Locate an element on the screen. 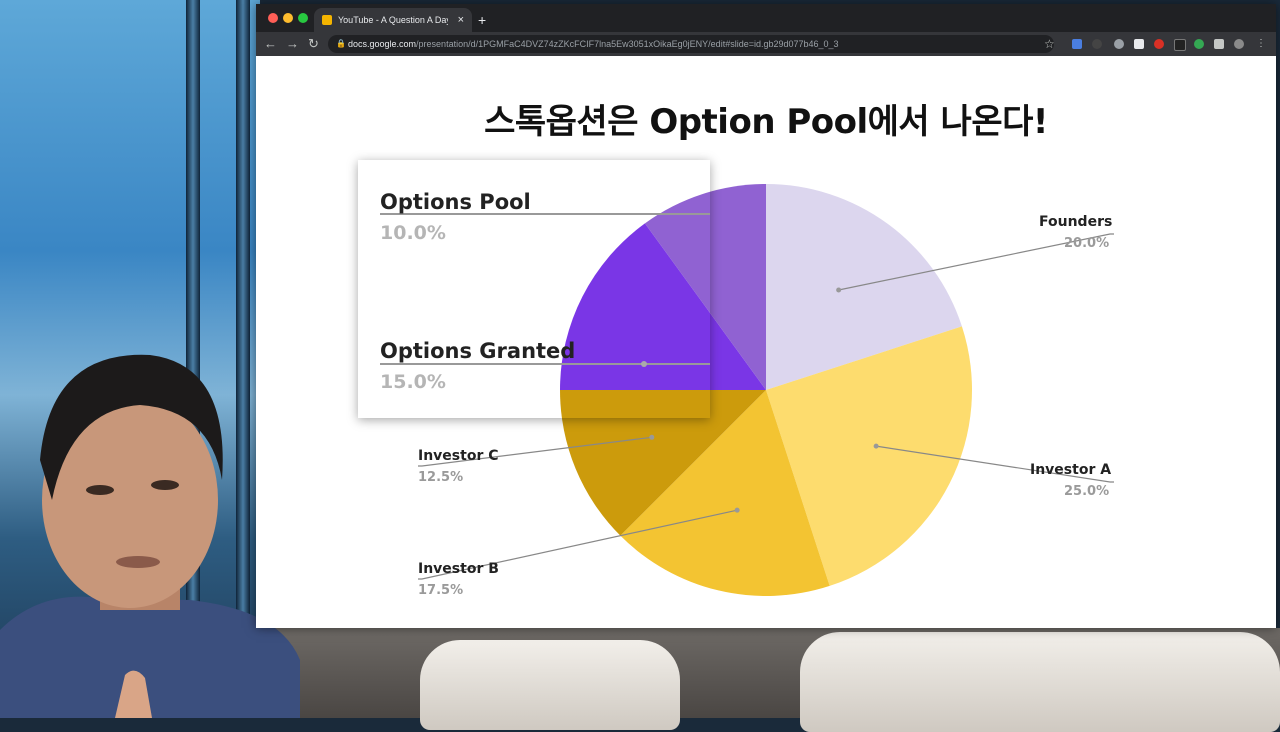  leader-dot-investor-a is located at coordinates (876, 446).